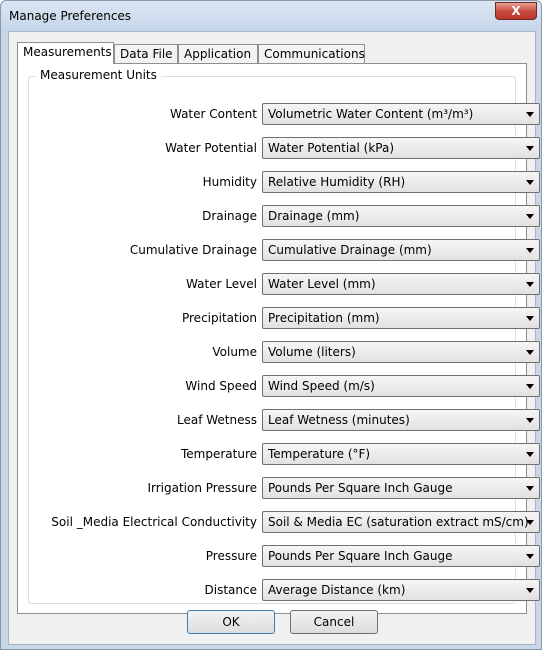 This screenshot has width=542, height=650. What do you see at coordinates (211, 148) in the screenshot?
I see `field-label: Water Potential` at bounding box center [211, 148].